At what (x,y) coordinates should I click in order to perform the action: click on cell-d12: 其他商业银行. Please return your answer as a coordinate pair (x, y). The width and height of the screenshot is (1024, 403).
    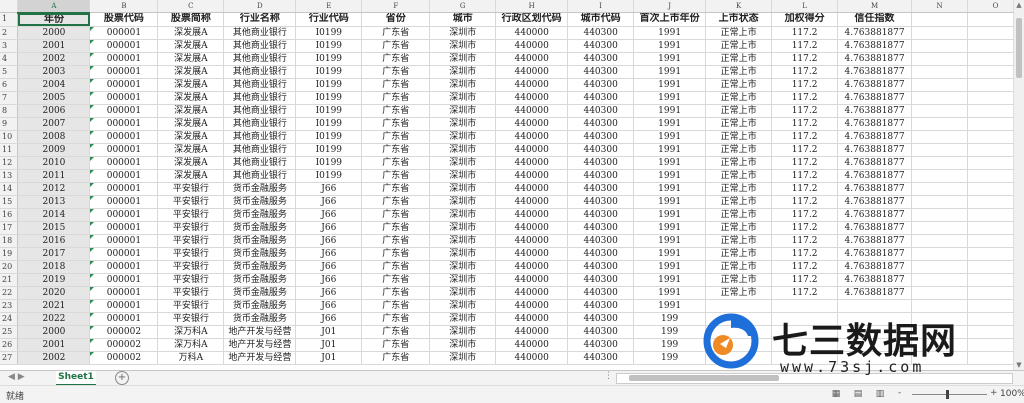
    Looking at the image, I should click on (260, 163).